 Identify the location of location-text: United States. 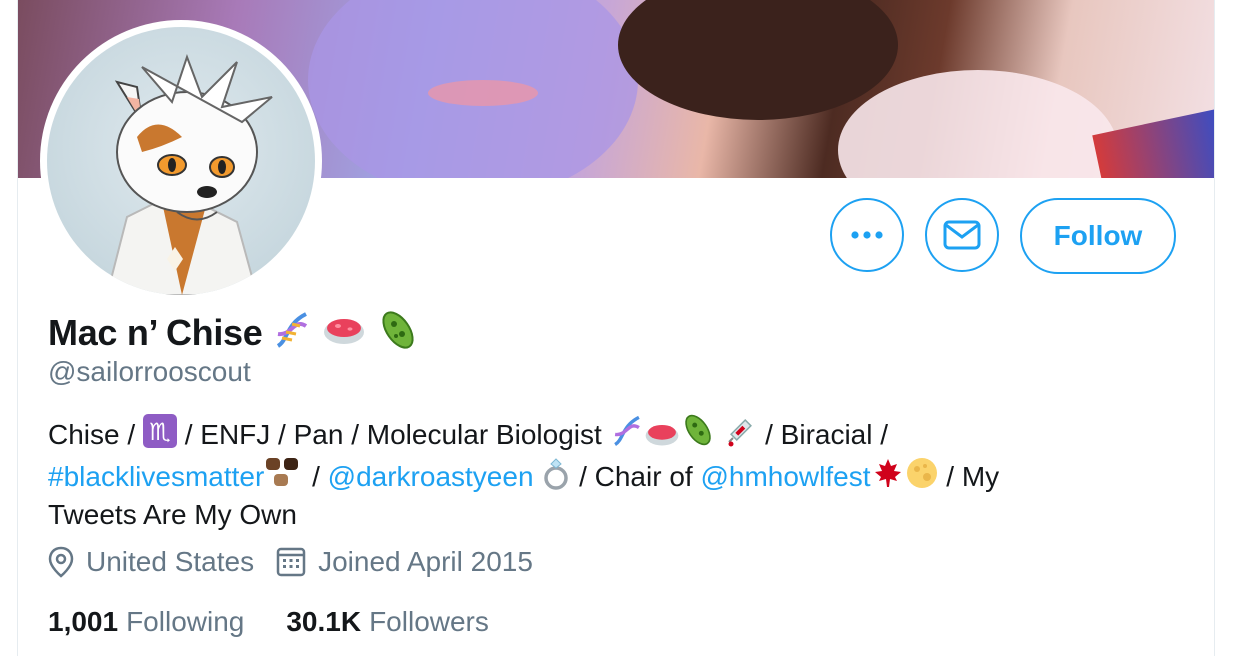
(170, 561).